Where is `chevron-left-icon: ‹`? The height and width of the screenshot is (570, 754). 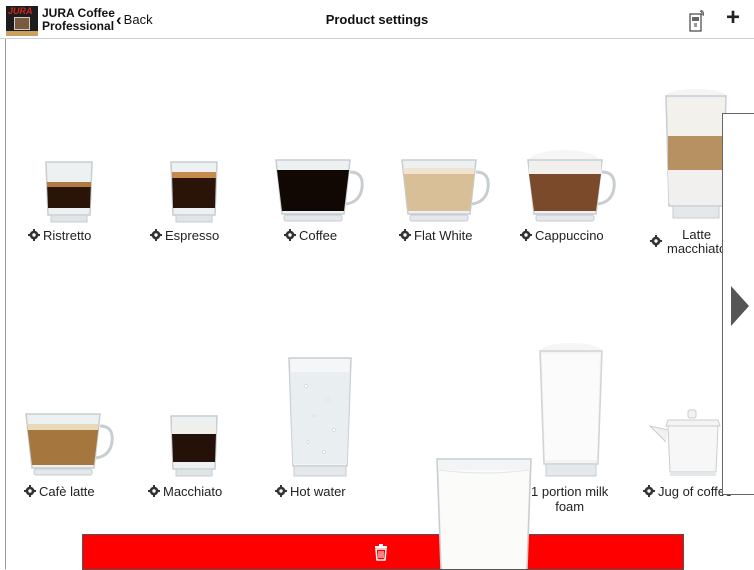 chevron-left-icon: ‹ is located at coordinates (119, 19).